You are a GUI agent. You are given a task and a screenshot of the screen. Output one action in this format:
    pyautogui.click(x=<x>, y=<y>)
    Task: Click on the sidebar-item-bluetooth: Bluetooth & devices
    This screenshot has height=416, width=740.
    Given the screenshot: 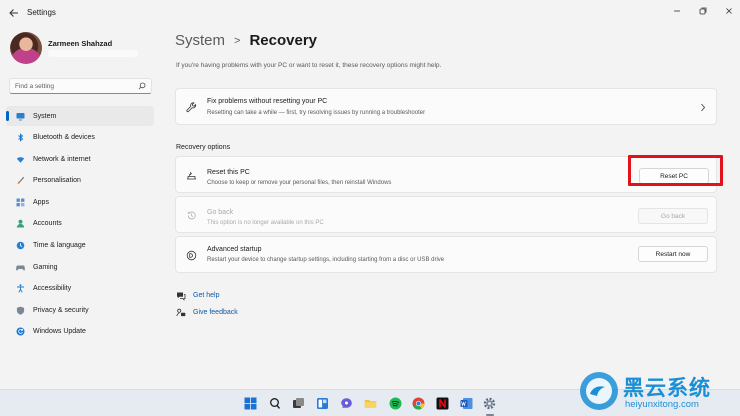 What is the action you would take?
    pyautogui.click(x=80, y=138)
    